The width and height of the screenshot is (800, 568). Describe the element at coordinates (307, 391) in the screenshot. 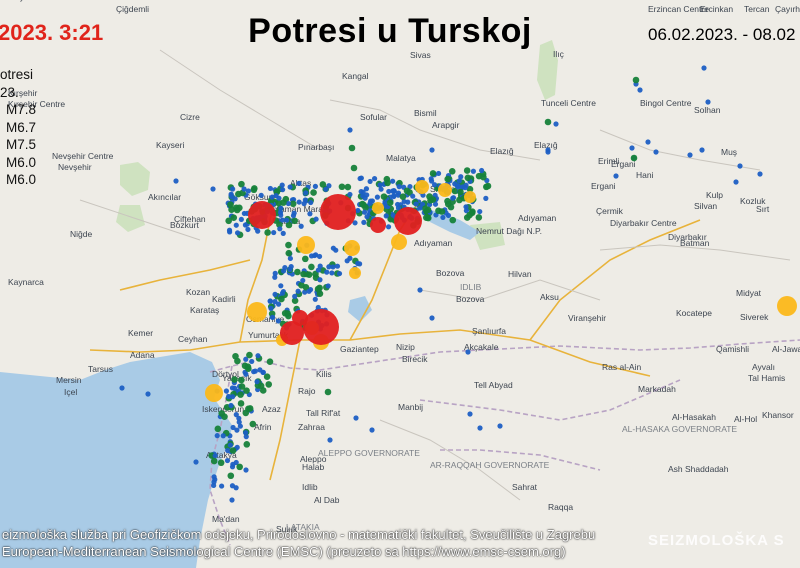

I see `place-label: Rajo` at that location.